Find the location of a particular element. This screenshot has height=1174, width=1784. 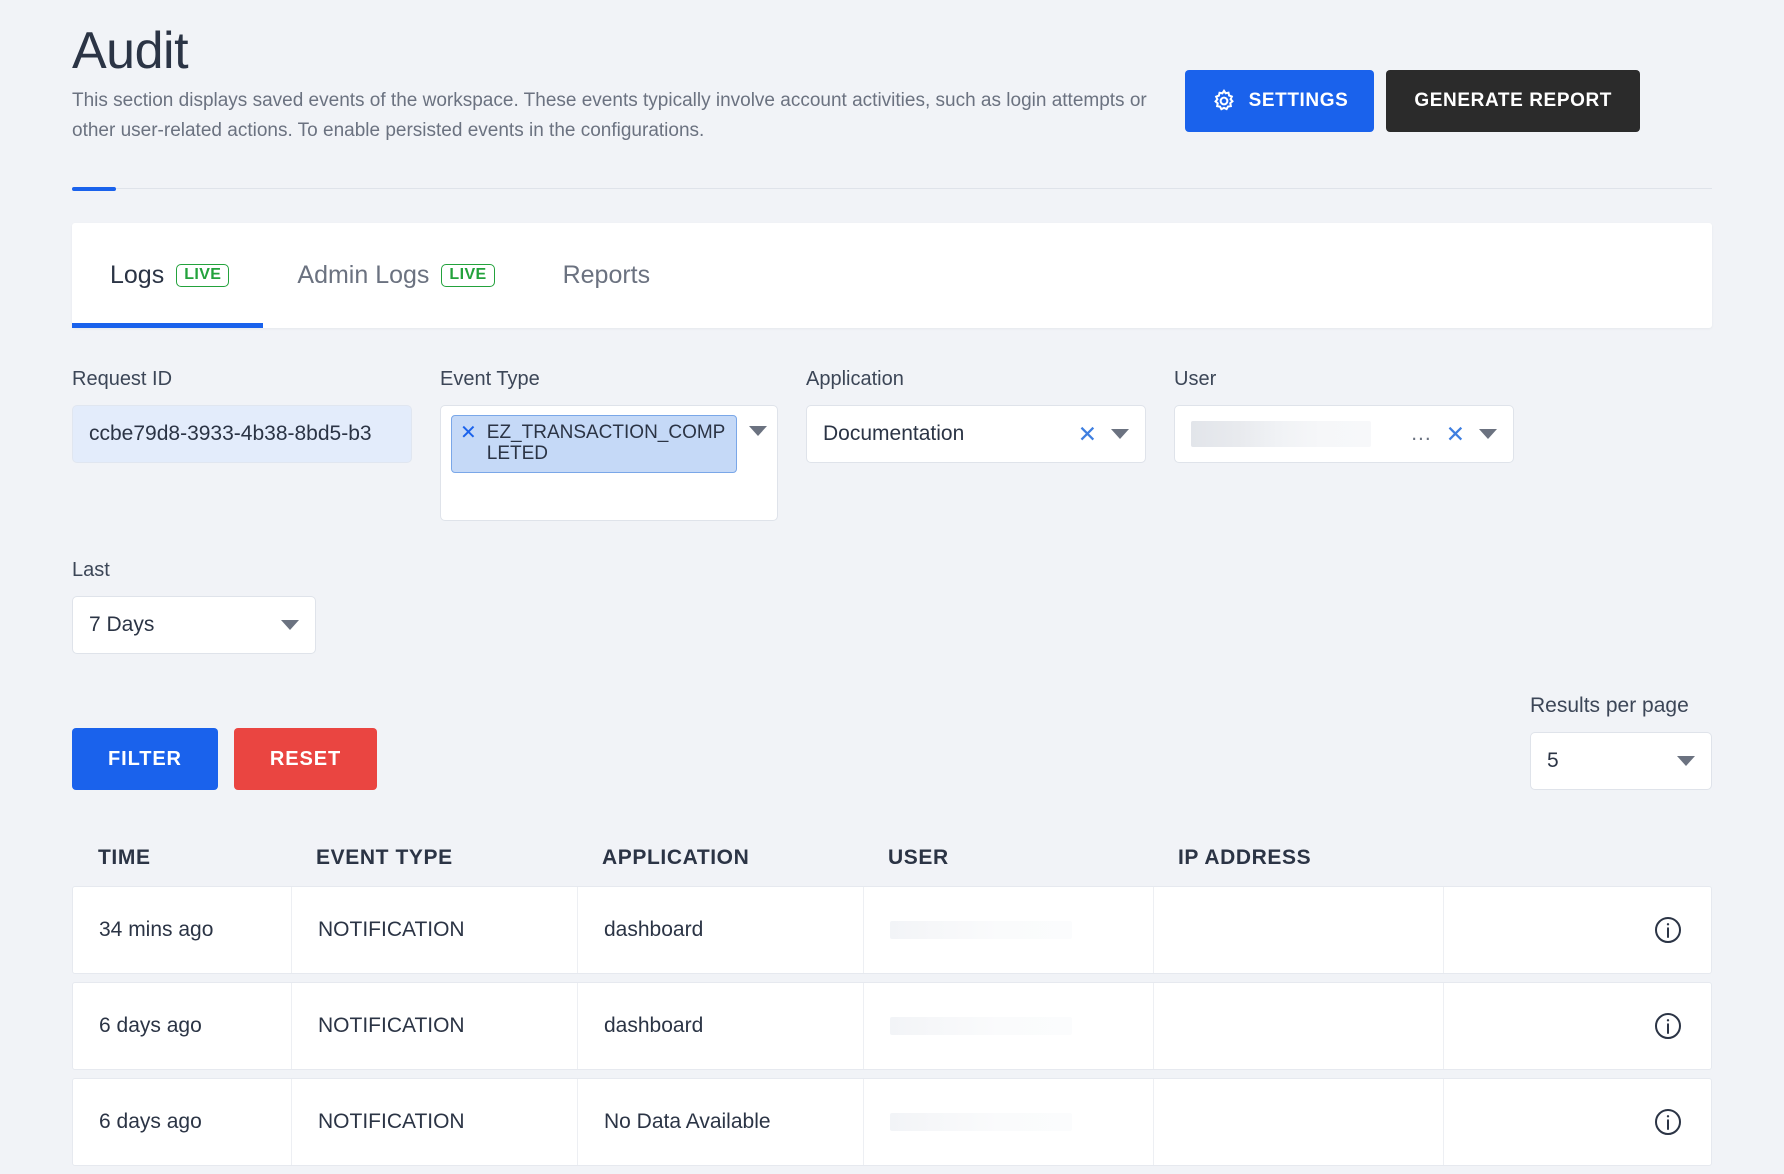

tab-admin-logs: Admin Logs LIVE is located at coordinates (395, 275).